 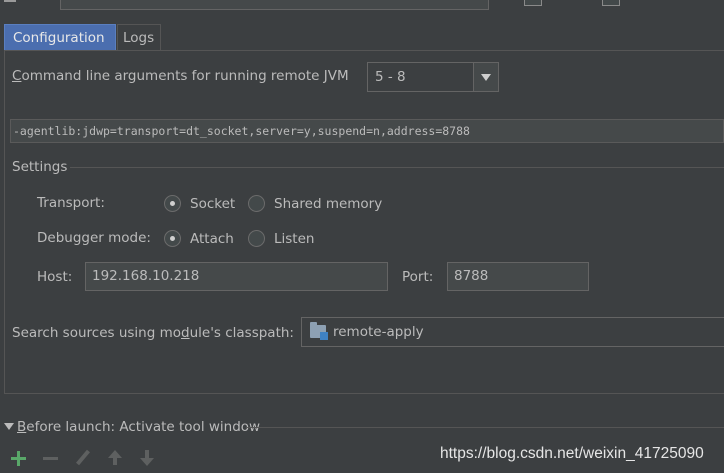 I want to click on tab-configuration: Configuration, so click(x=60, y=37).